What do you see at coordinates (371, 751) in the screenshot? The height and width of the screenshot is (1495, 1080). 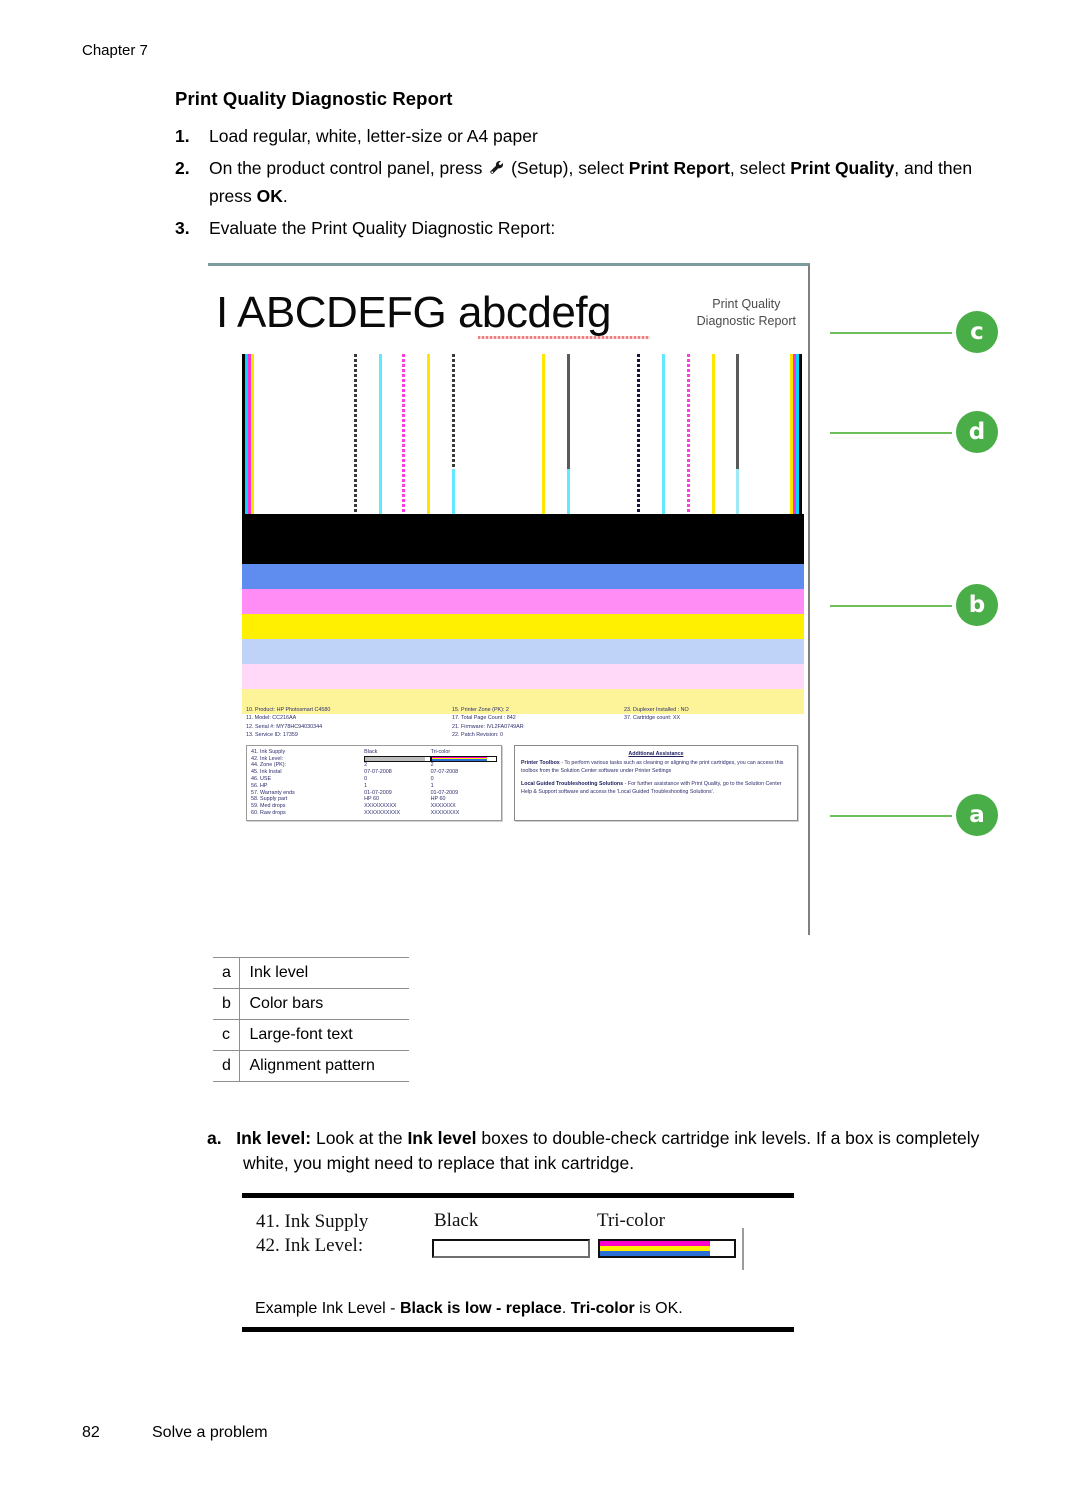 I see `row-black: Black` at bounding box center [371, 751].